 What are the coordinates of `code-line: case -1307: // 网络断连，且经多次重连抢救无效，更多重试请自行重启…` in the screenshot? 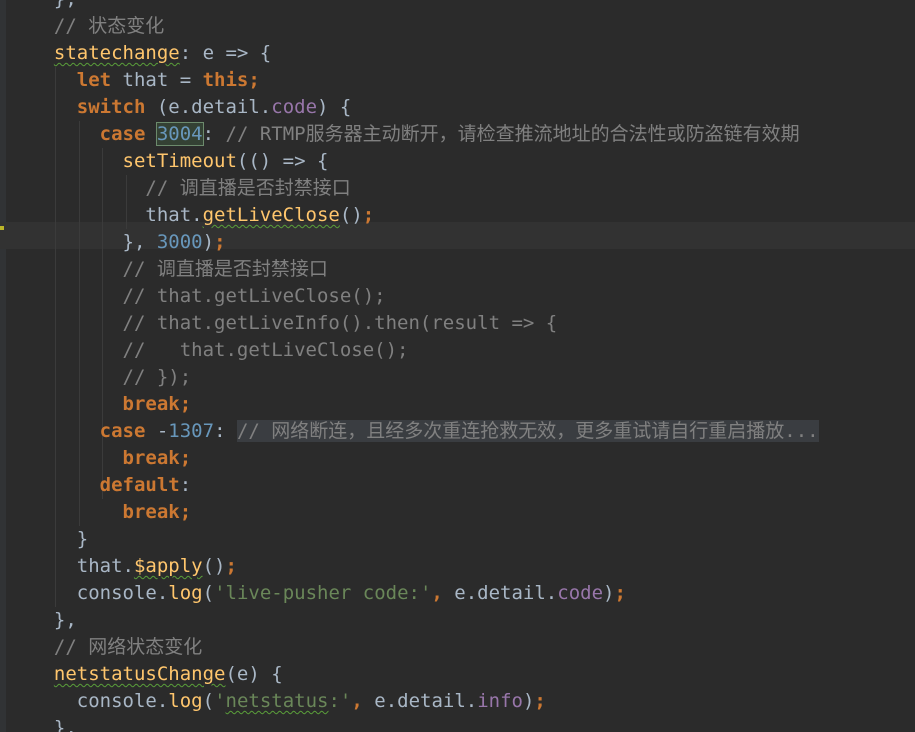 It's located at (425, 431).